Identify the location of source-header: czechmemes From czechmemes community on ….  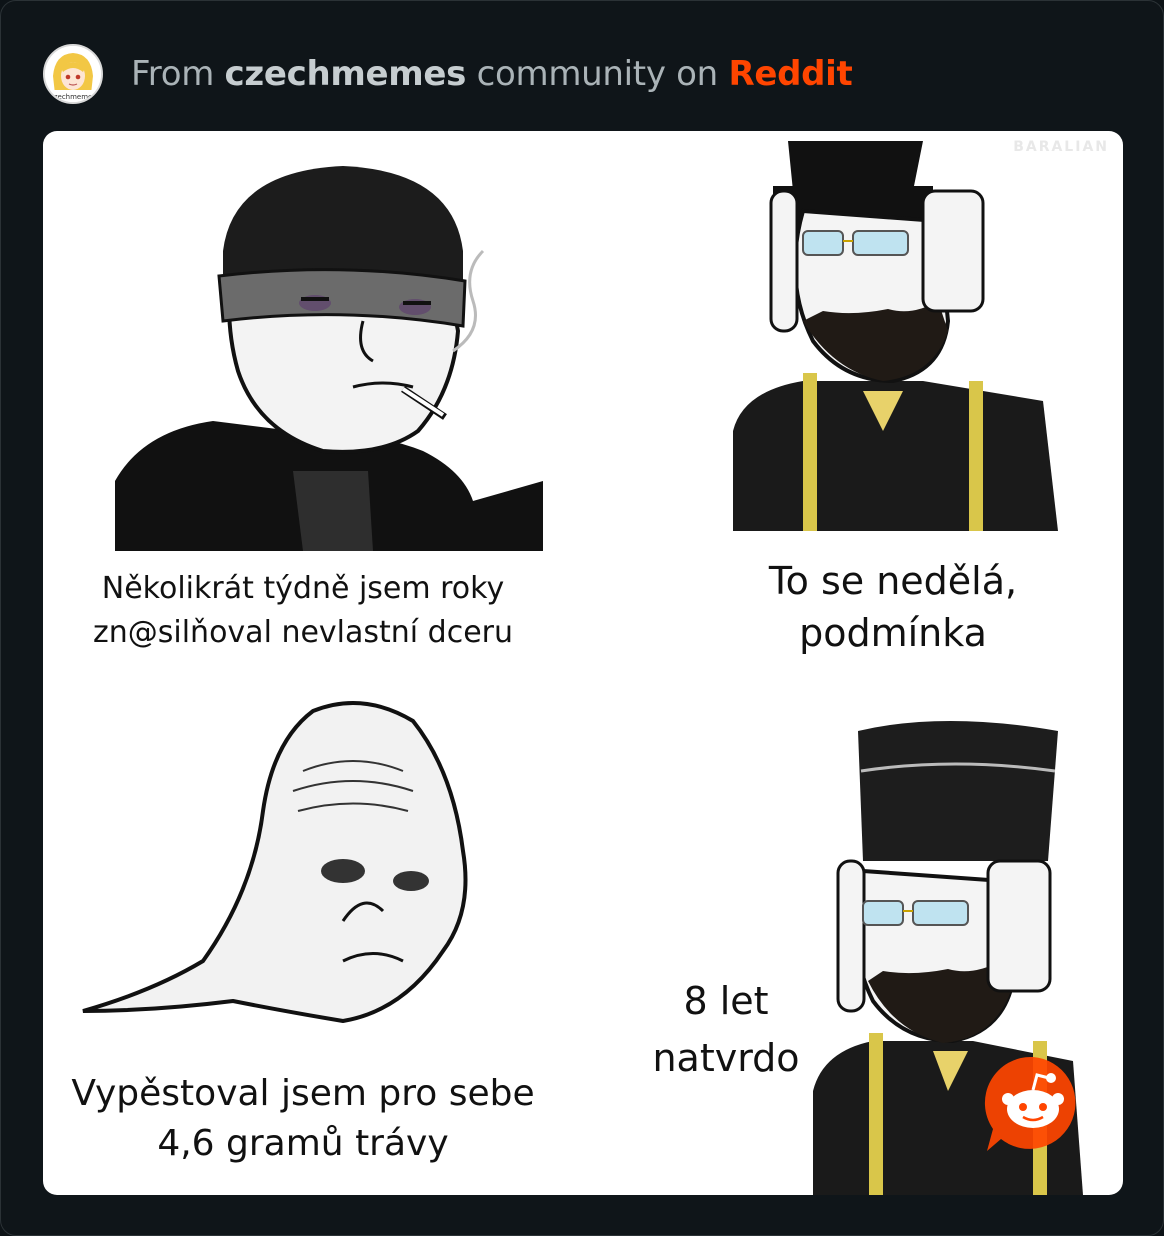
(448, 74).